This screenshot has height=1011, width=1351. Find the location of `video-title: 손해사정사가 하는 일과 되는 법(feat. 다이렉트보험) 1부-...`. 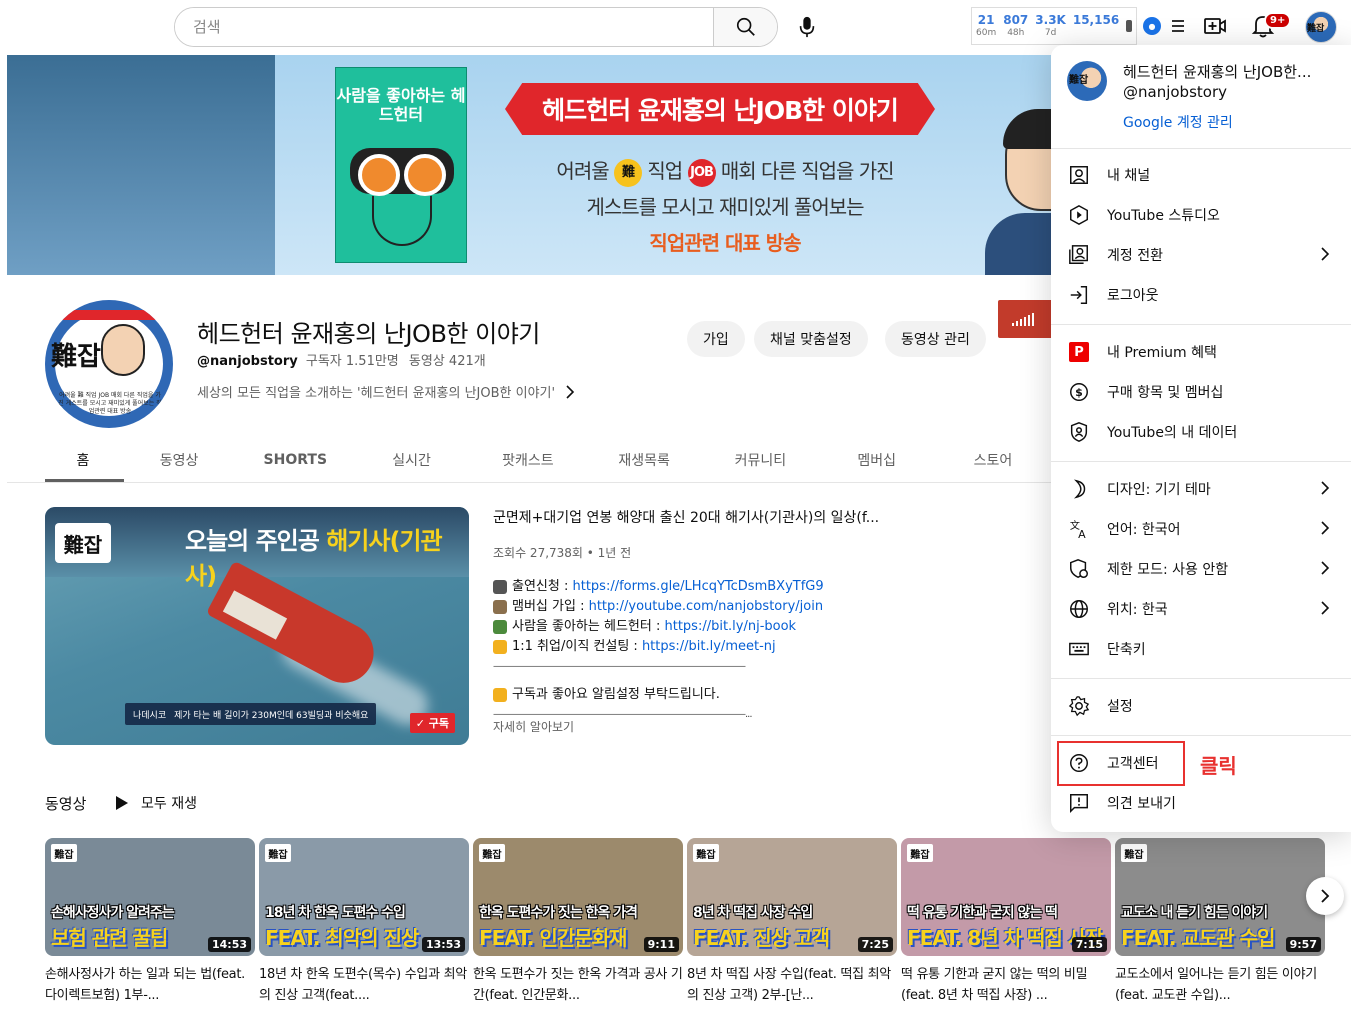

video-title: 손해사정사가 하는 일과 되는 법(feat. 다이렉트보험) 1부-... is located at coordinates (150, 985).